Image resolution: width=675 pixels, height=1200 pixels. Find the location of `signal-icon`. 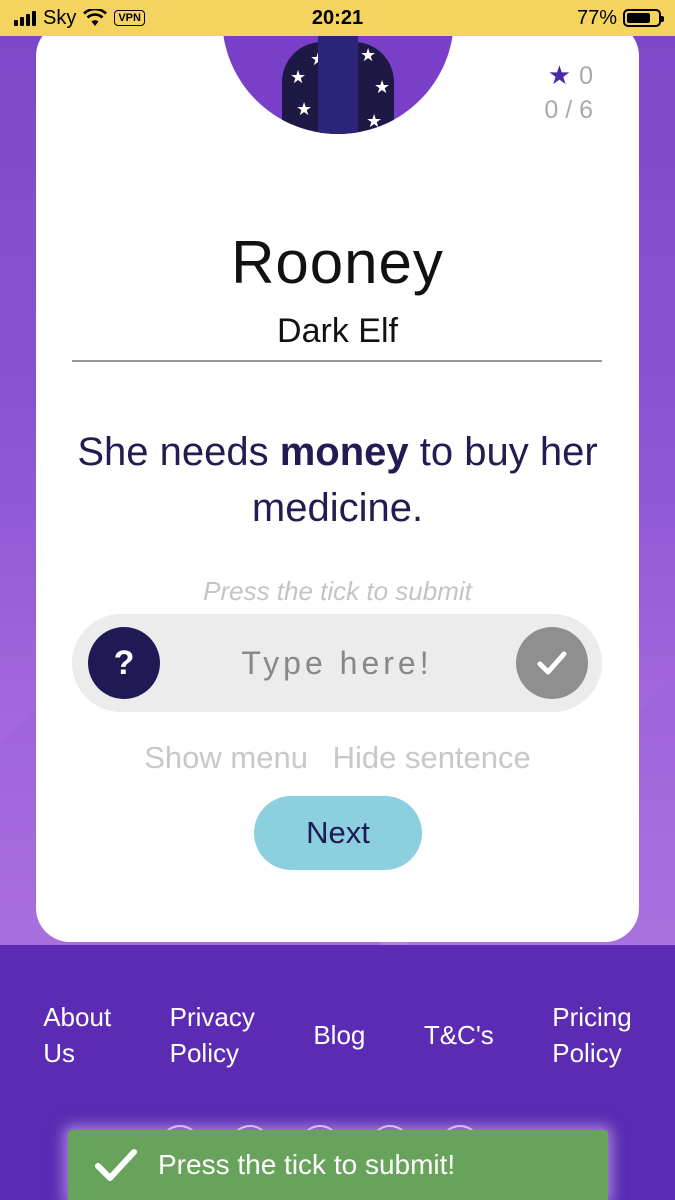

signal-icon is located at coordinates (25, 18).